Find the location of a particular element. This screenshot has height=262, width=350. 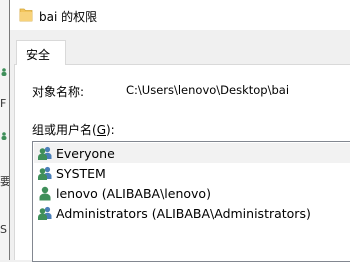

group-label-prefix: 组或用户名( is located at coordinates (64, 130).